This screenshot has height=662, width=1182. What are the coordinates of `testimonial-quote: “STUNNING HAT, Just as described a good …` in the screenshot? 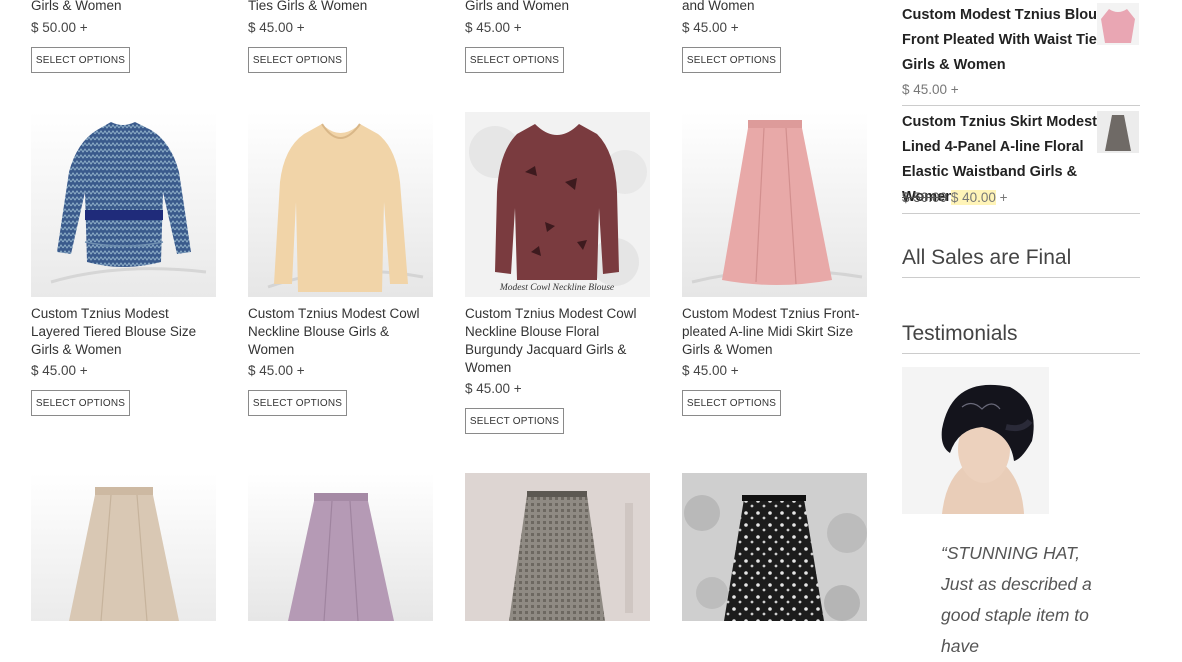 It's located at (1016, 599).